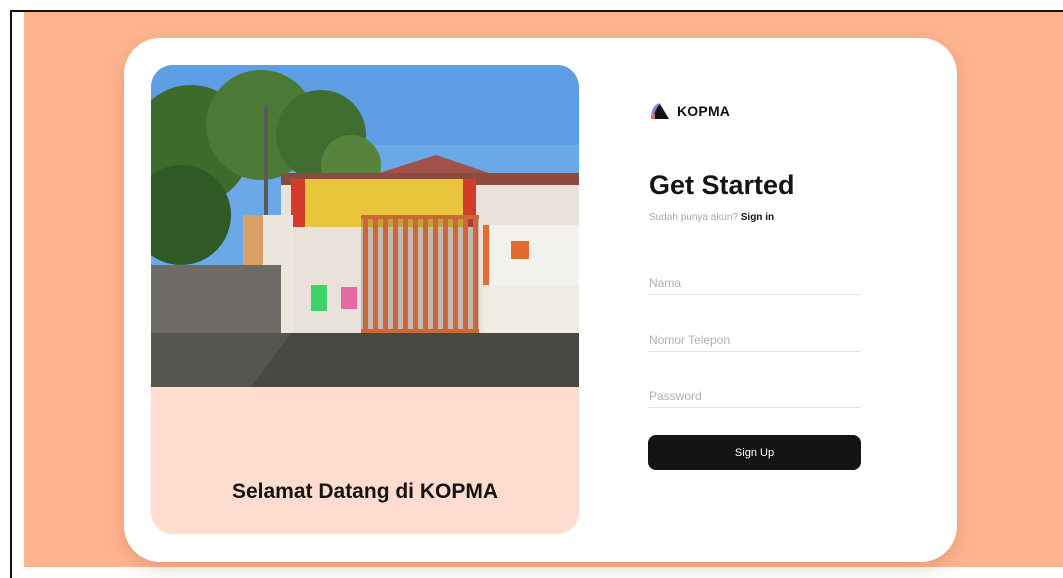  Describe the element at coordinates (365, 491) in the screenshot. I see `welcome-caption: Selamat Datang di KOPMA` at that location.